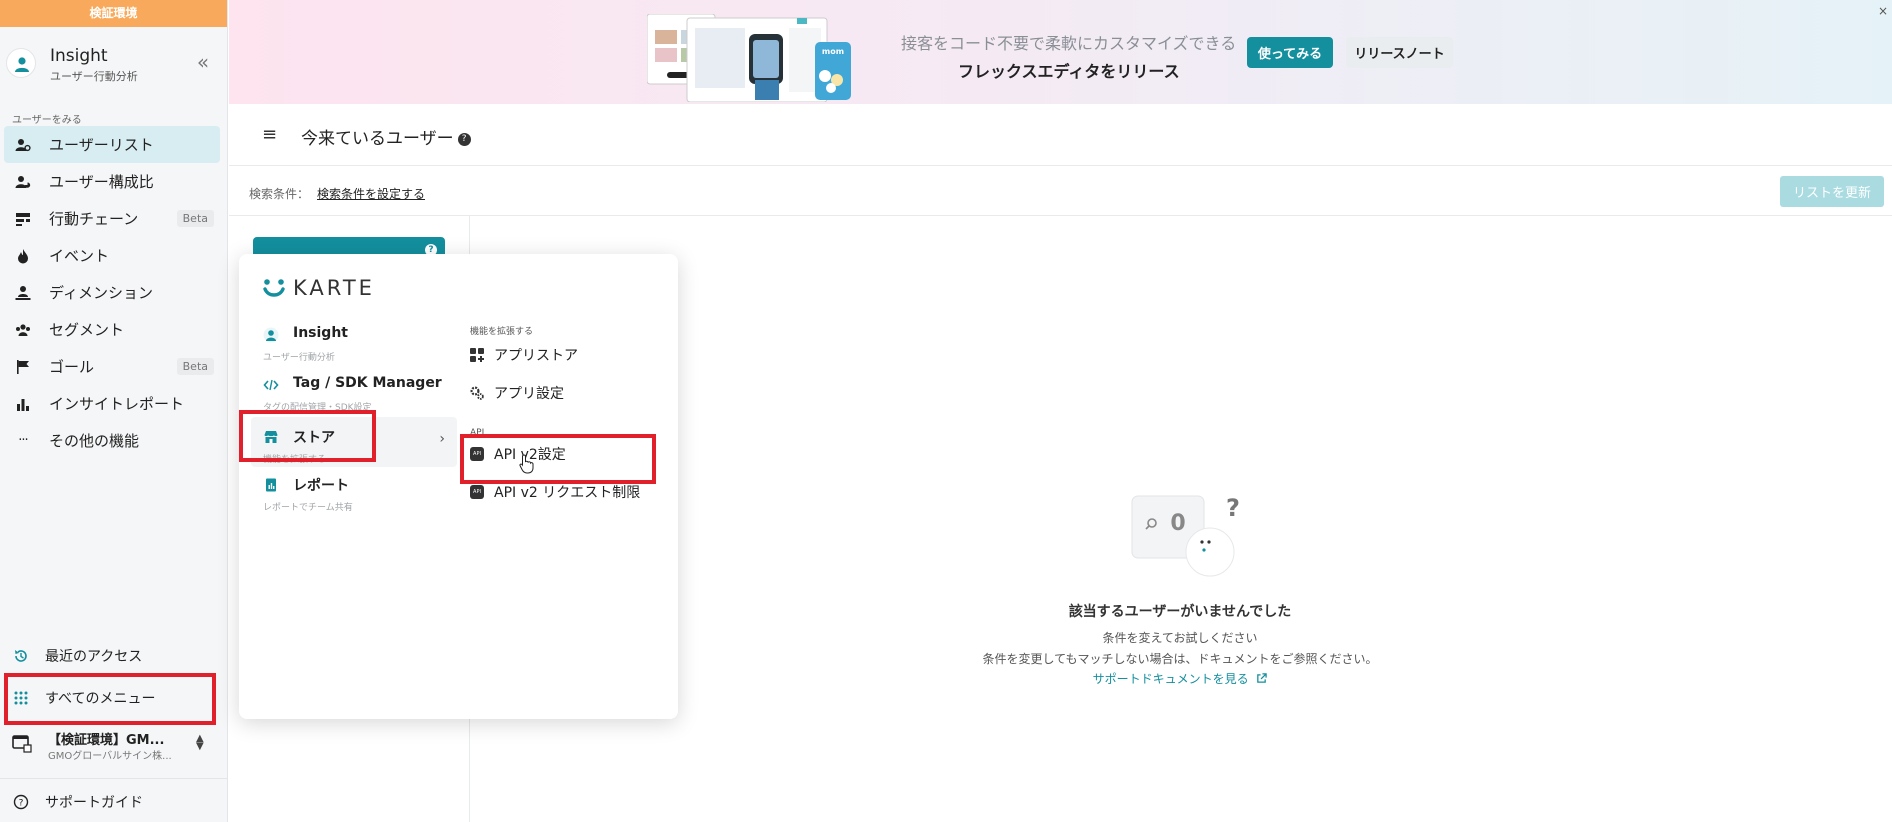  What do you see at coordinates (269, 134) in the screenshot?
I see `hamburger-menu-icon: ≡` at bounding box center [269, 134].